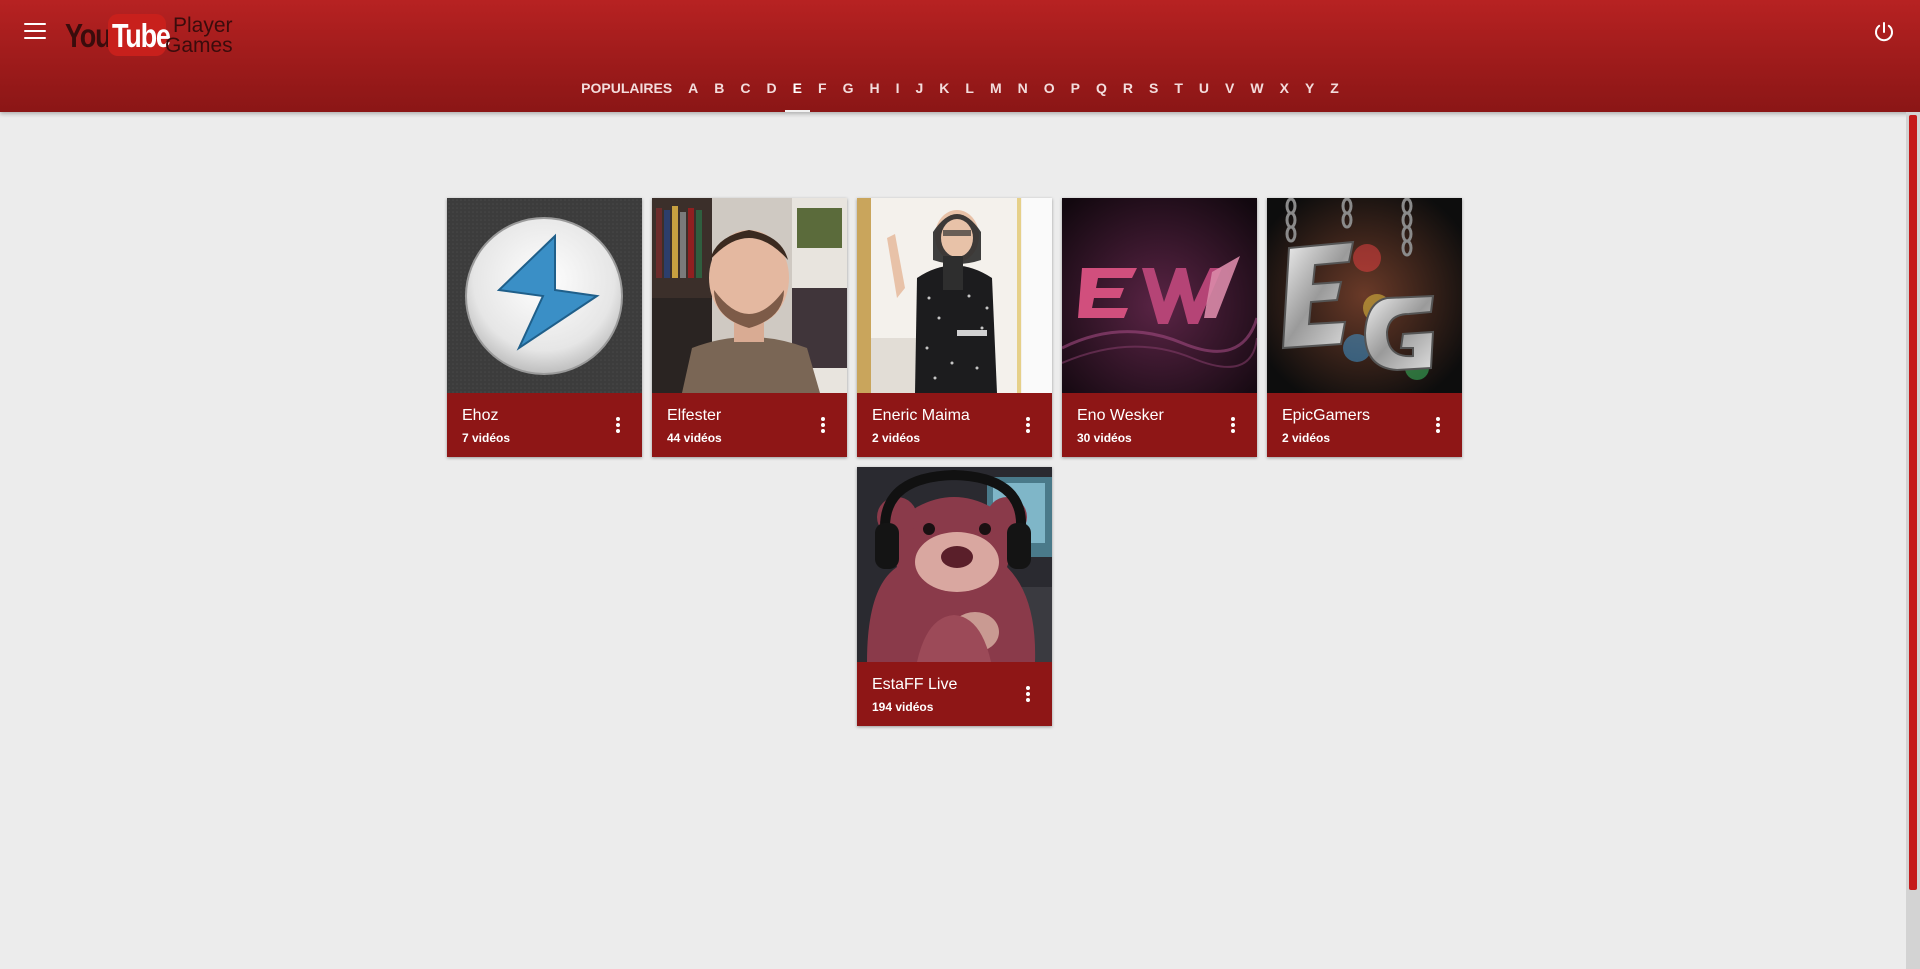  I want to click on channel-name: EstaFF Live, so click(915, 684).